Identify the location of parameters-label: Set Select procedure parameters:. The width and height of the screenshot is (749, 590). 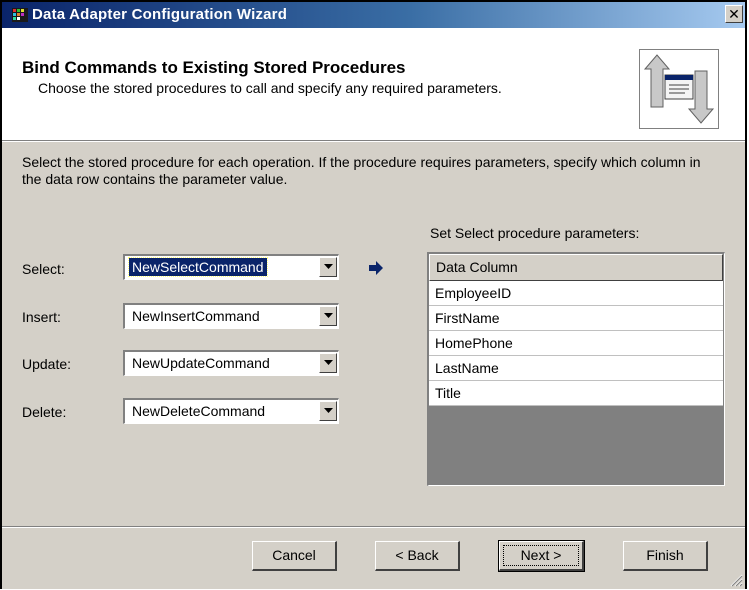
(535, 233).